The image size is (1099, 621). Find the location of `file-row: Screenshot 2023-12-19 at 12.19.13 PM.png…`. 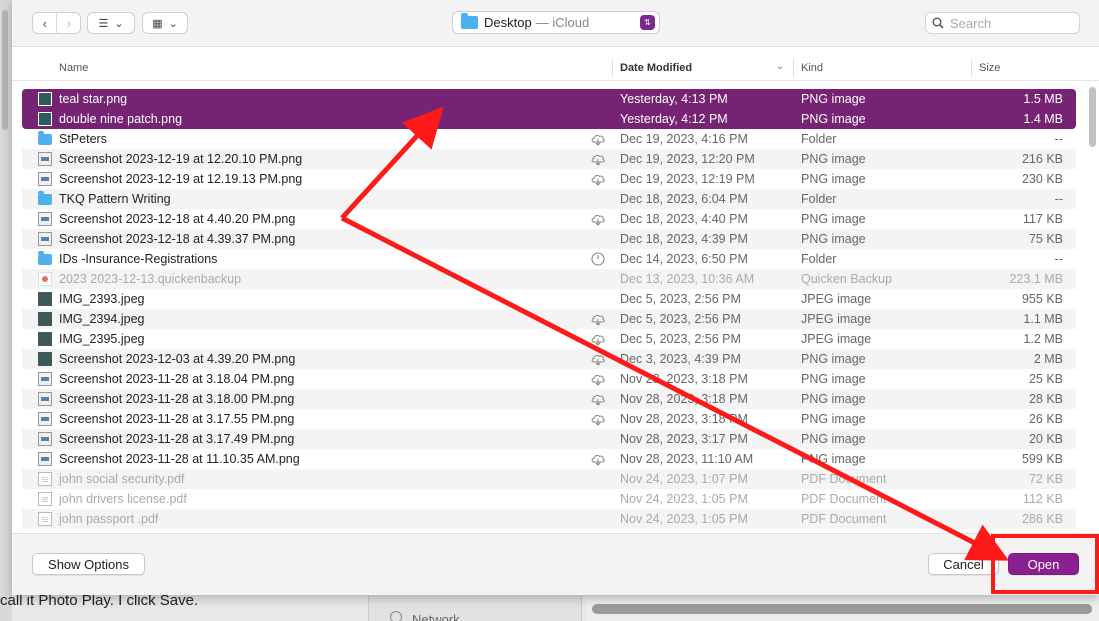

file-row: Screenshot 2023-12-19 at 12.19.13 PM.png… is located at coordinates (549, 179).